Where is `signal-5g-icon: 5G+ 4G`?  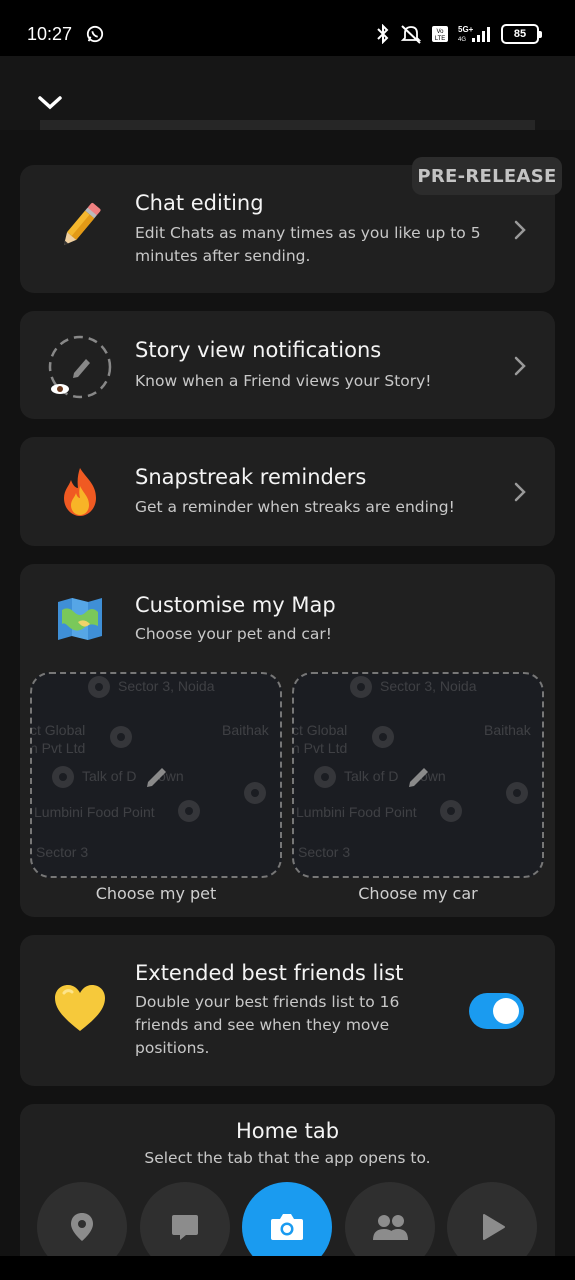 signal-5g-icon: 5G+ 4G is located at coordinates (474, 34).